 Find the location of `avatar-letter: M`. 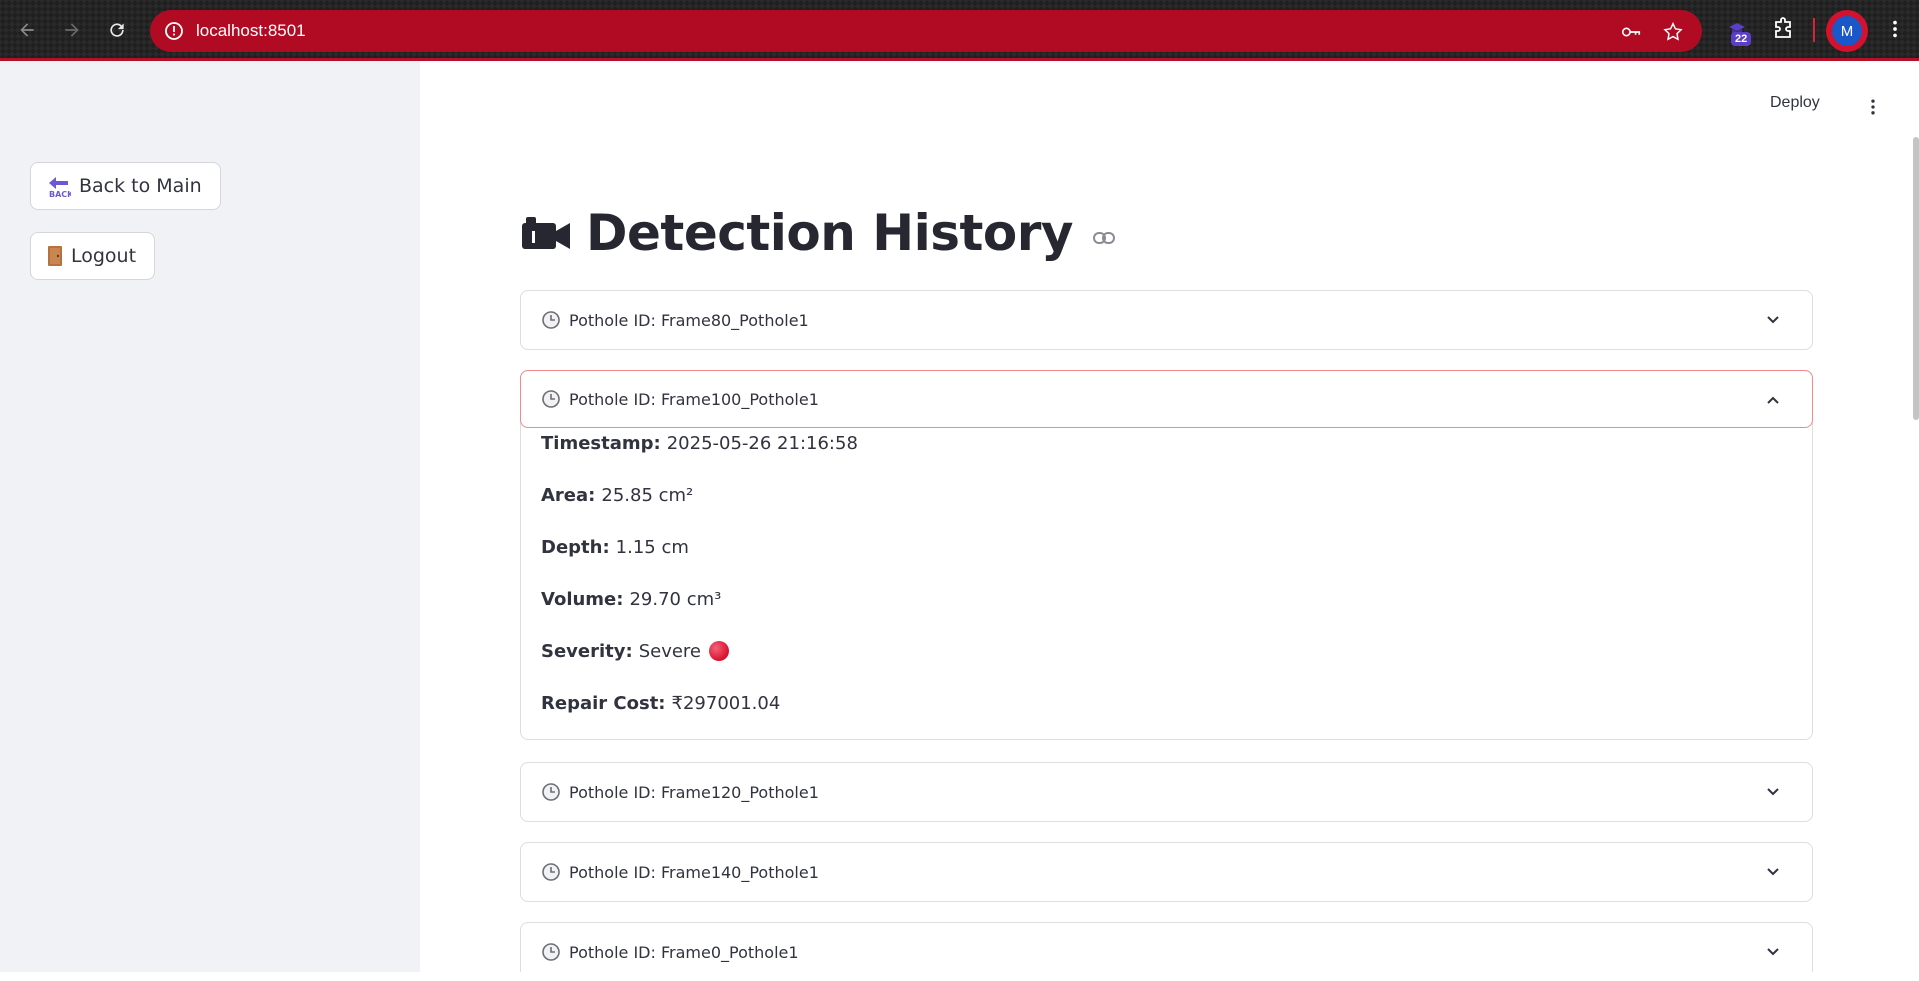

avatar-letter: M is located at coordinates (1847, 31).